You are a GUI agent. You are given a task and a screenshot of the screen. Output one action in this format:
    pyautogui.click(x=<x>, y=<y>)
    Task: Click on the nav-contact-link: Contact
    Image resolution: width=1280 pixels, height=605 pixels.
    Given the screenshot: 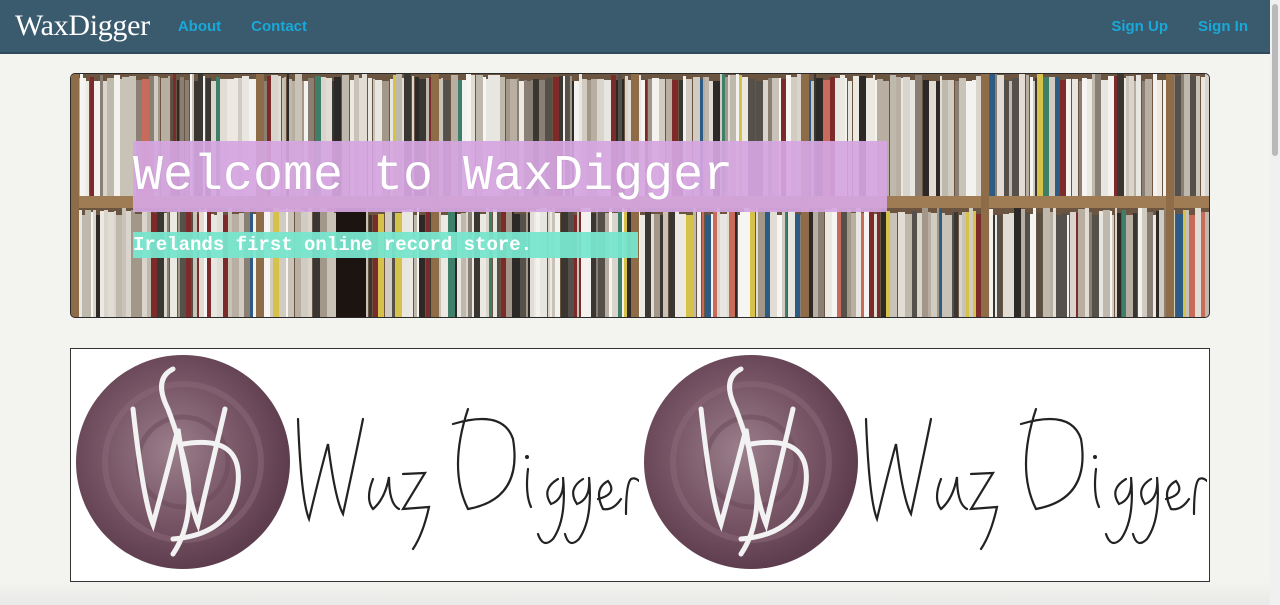 What is the action you would take?
    pyautogui.click(x=279, y=26)
    